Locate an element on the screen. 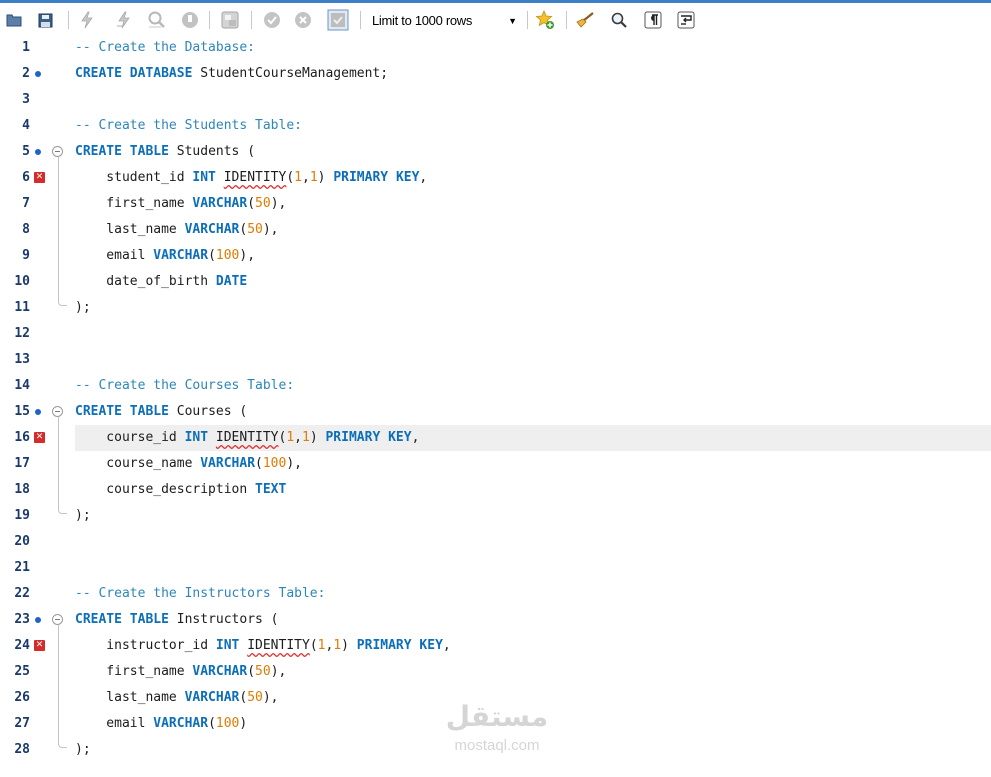 The image size is (991, 777). editor-line: 8 last_name VARCHAR(50), is located at coordinates (495, 230).